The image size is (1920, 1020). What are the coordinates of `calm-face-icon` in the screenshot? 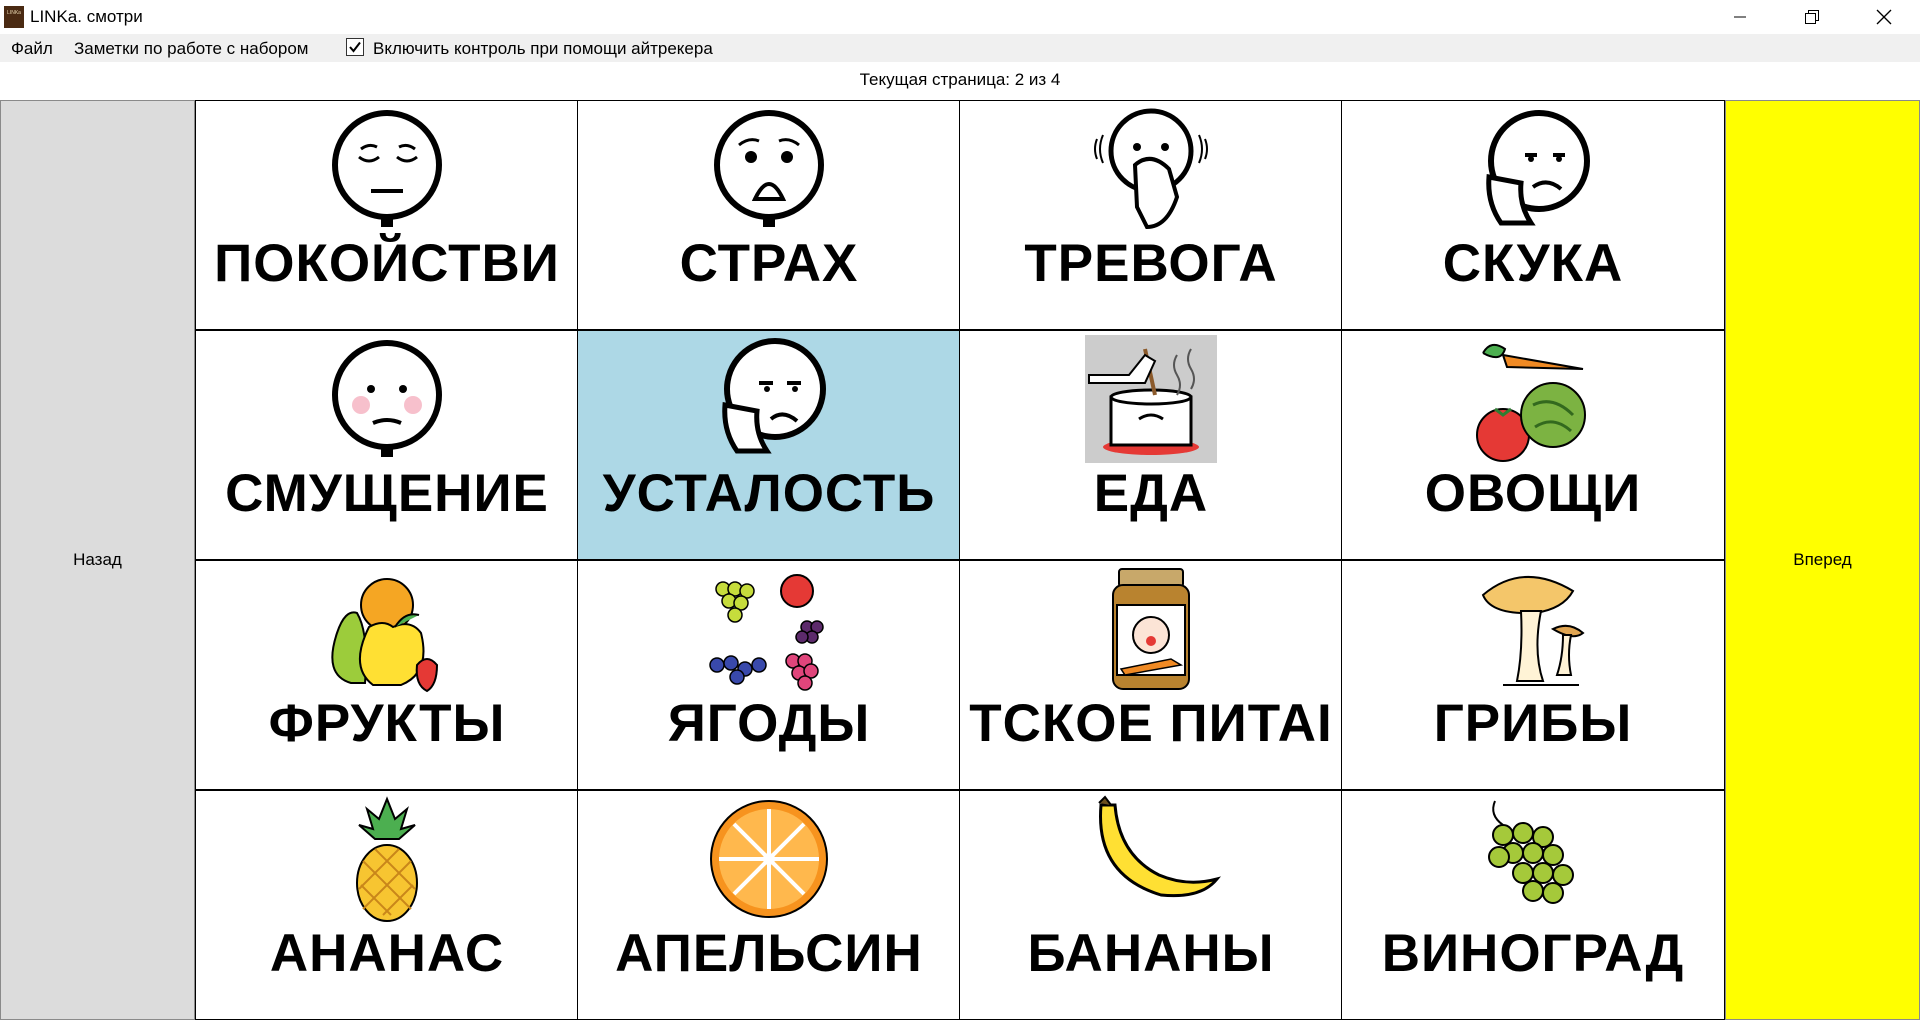 It's located at (387, 169).